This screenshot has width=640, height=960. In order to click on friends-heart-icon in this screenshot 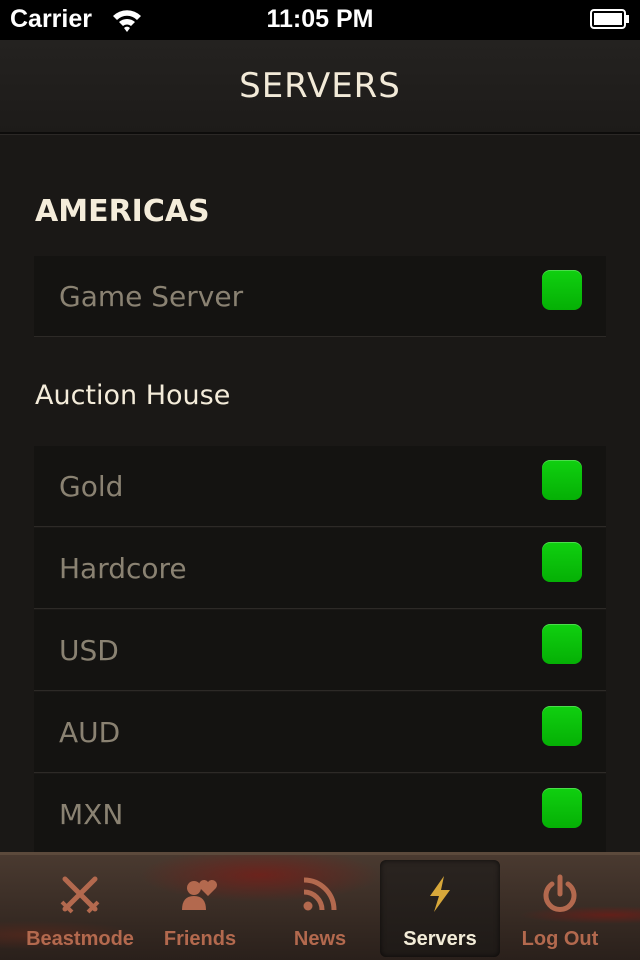, I will do `click(199, 895)`.